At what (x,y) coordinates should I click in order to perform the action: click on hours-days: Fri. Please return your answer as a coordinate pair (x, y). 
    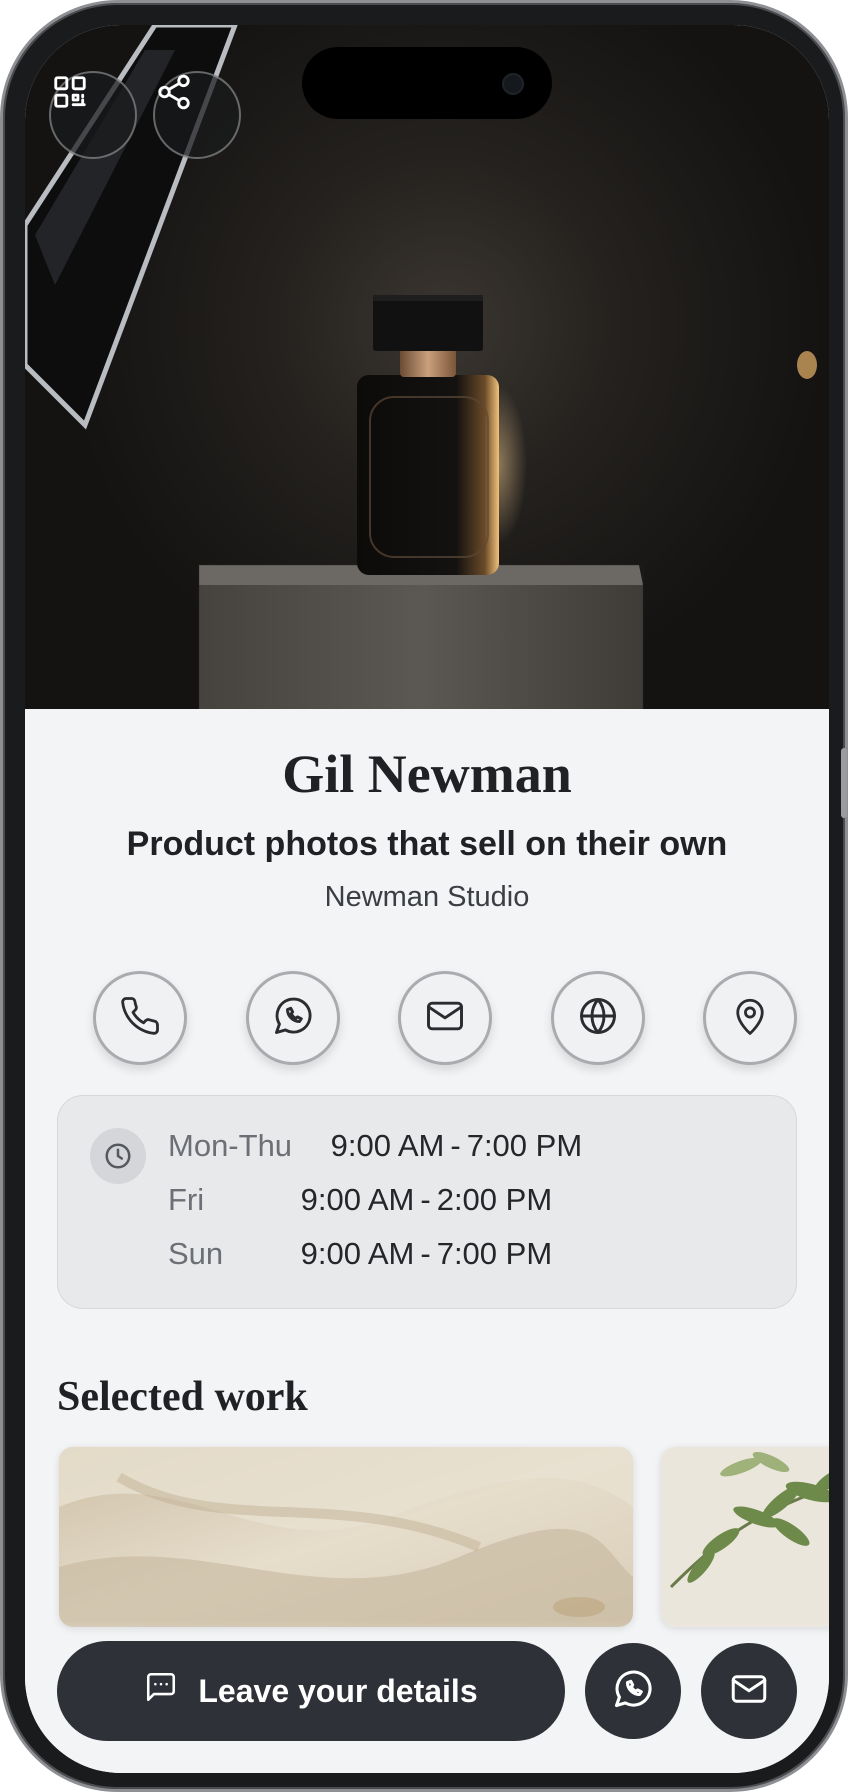
    Looking at the image, I should click on (186, 1199).